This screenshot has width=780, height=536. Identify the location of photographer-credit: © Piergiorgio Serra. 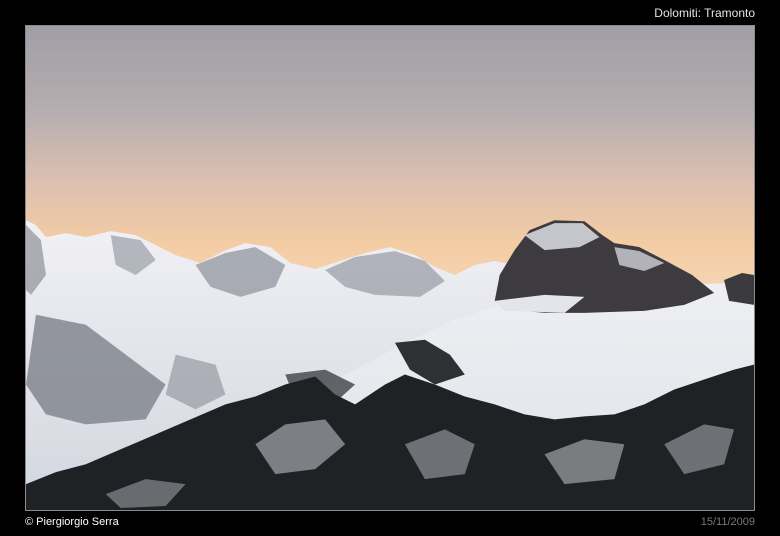
(72, 522).